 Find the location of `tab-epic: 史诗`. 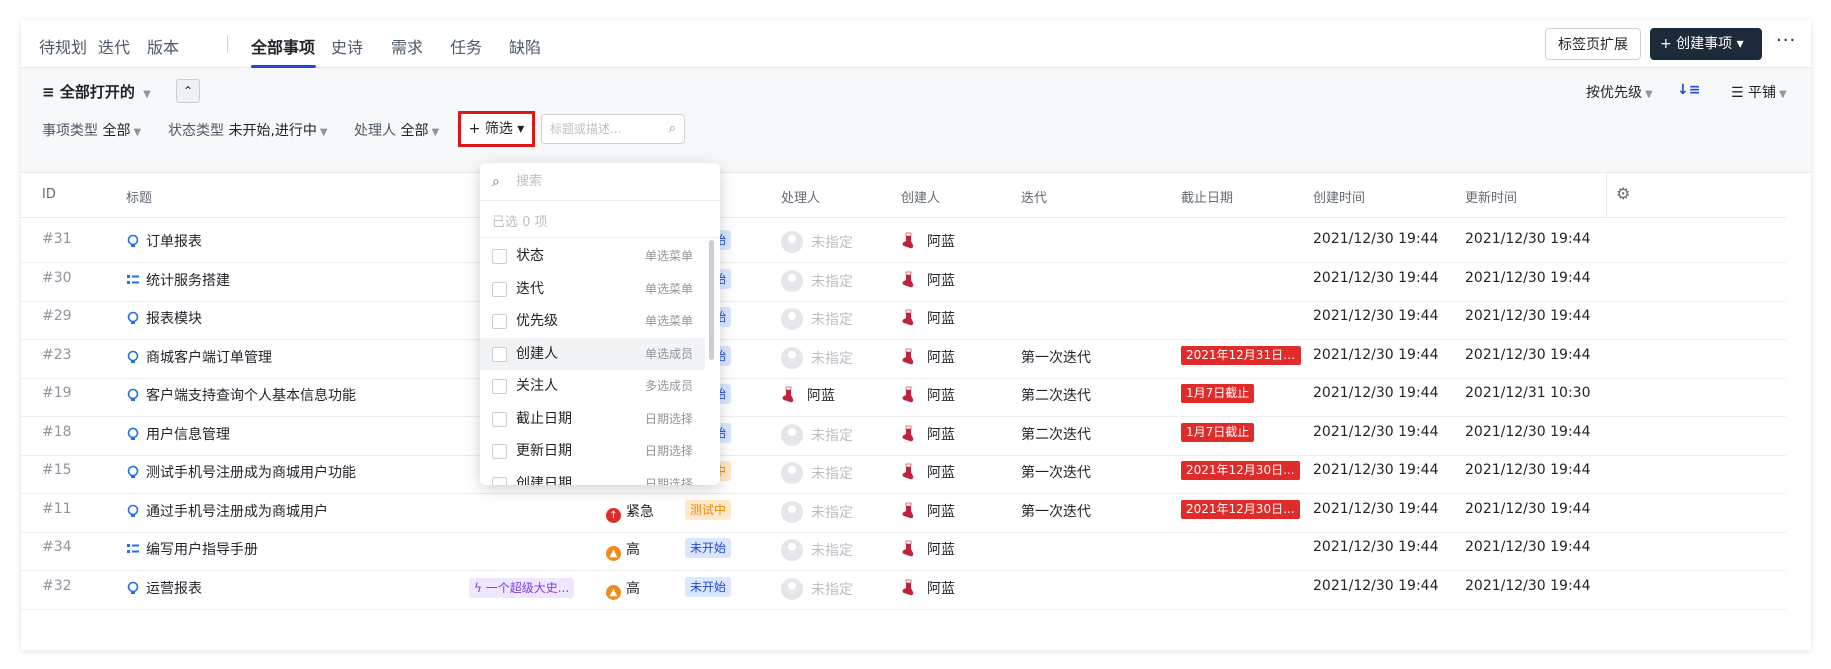

tab-epic: 史诗 is located at coordinates (347, 46).